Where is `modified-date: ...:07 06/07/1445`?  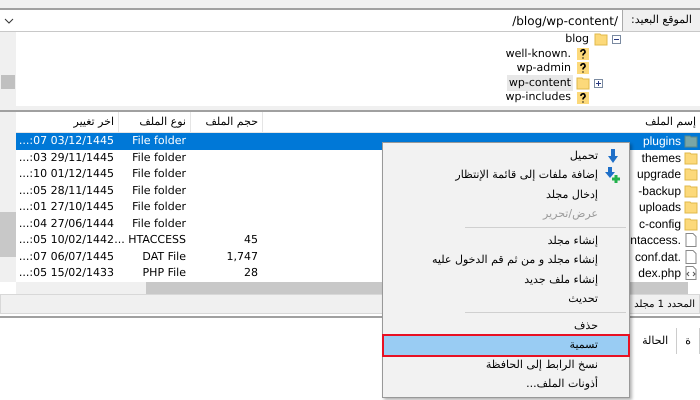
modified-date: ...:07 06/07/1445 is located at coordinates (66, 256).